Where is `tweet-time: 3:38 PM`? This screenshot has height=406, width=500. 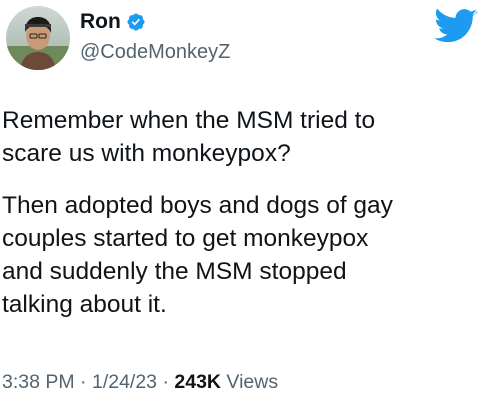
tweet-time: 3:38 PM is located at coordinates (38, 382).